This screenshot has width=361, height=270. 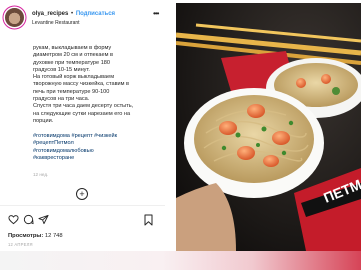 I want to click on caption-line: печь при температуре 90-100, so click(x=71, y=91).